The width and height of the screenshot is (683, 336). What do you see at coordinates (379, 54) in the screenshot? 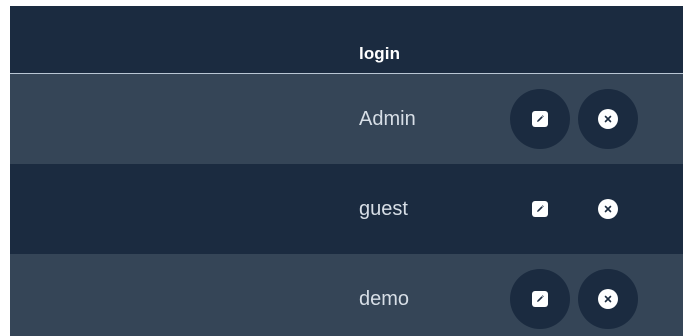
I see `column-header-login: login` at bounding box center [379, 54].